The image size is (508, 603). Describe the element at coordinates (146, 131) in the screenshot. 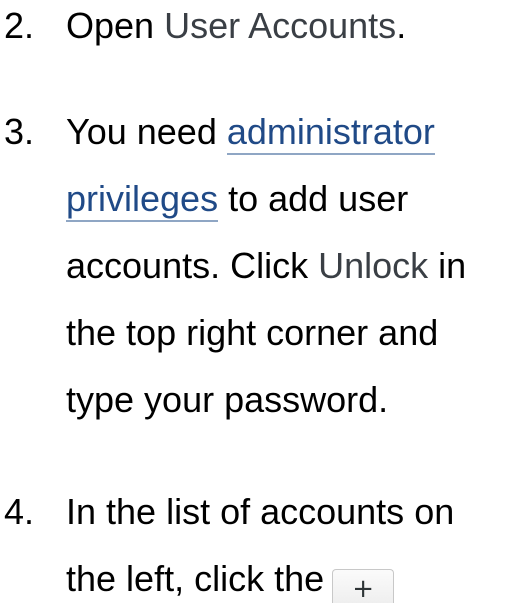

I see `step-lead-text: You need` at that location.